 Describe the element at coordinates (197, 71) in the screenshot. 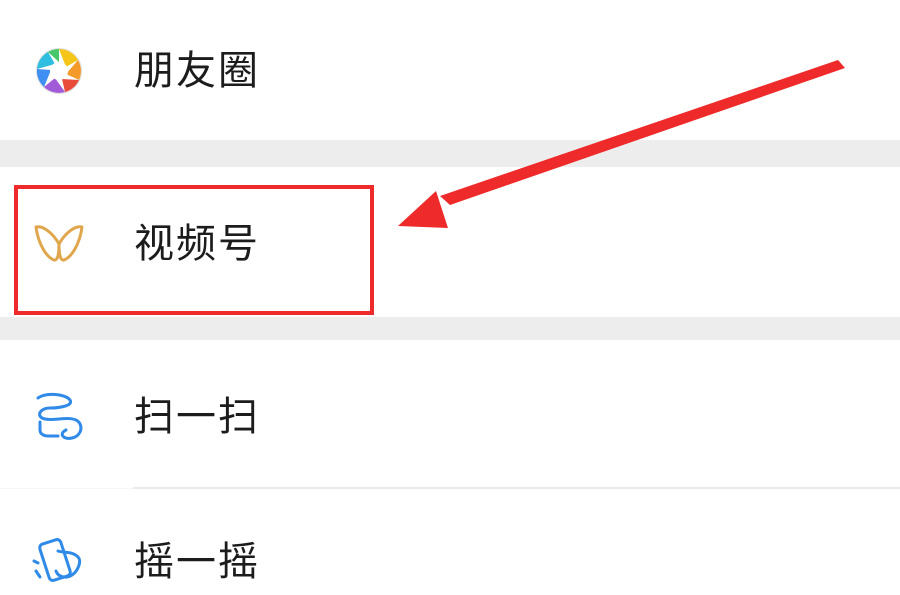

I see `menu-item-label: 朋友圈` at that location.